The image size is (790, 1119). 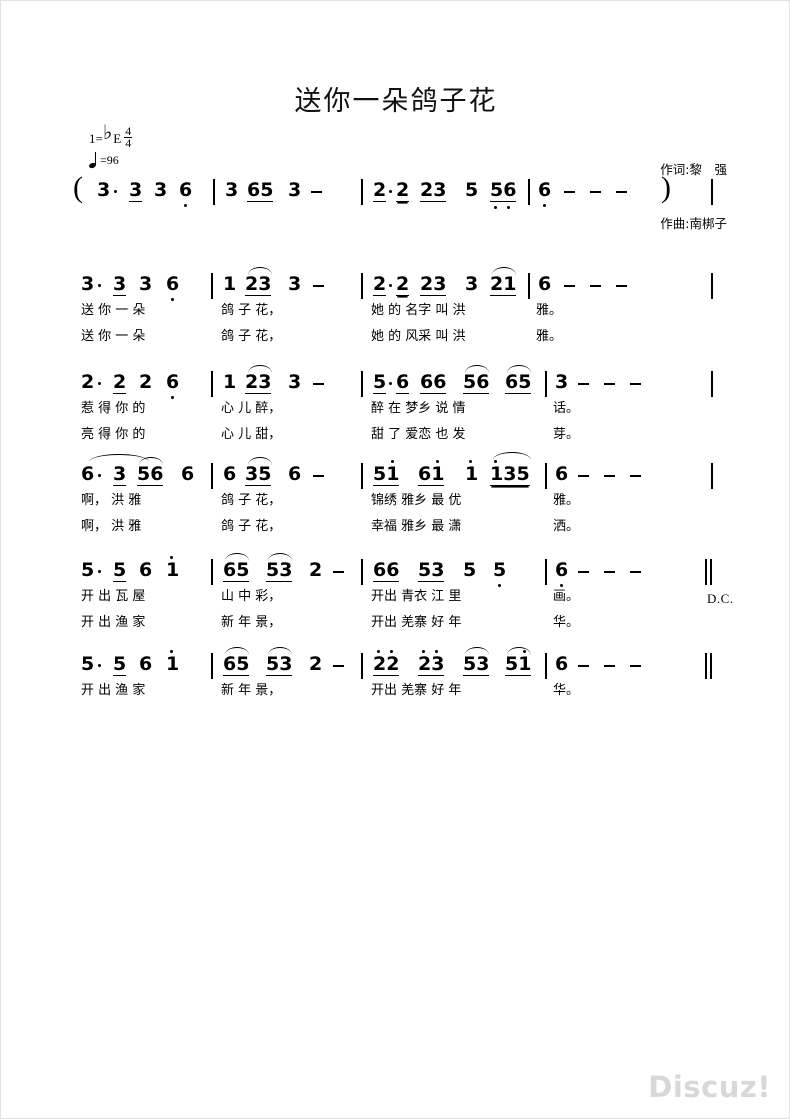 What do you see at coordinates (562, 382) in the screenshot?
I see `note-l2-m4-n1: 3` at bounding box center [562, 382].